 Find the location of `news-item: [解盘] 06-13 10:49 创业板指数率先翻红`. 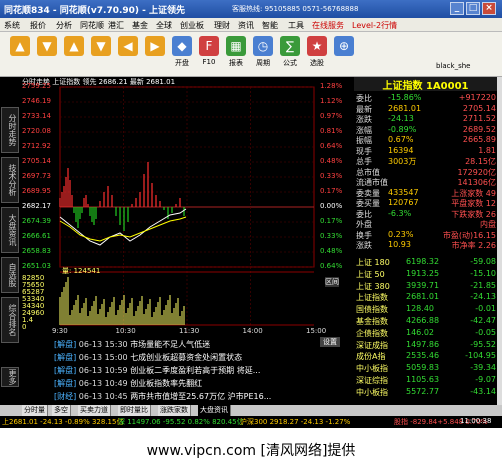

news-item: [解盘] 06-13 10:49 创业板指数率先翻红 is located at coordinates (128, 383).